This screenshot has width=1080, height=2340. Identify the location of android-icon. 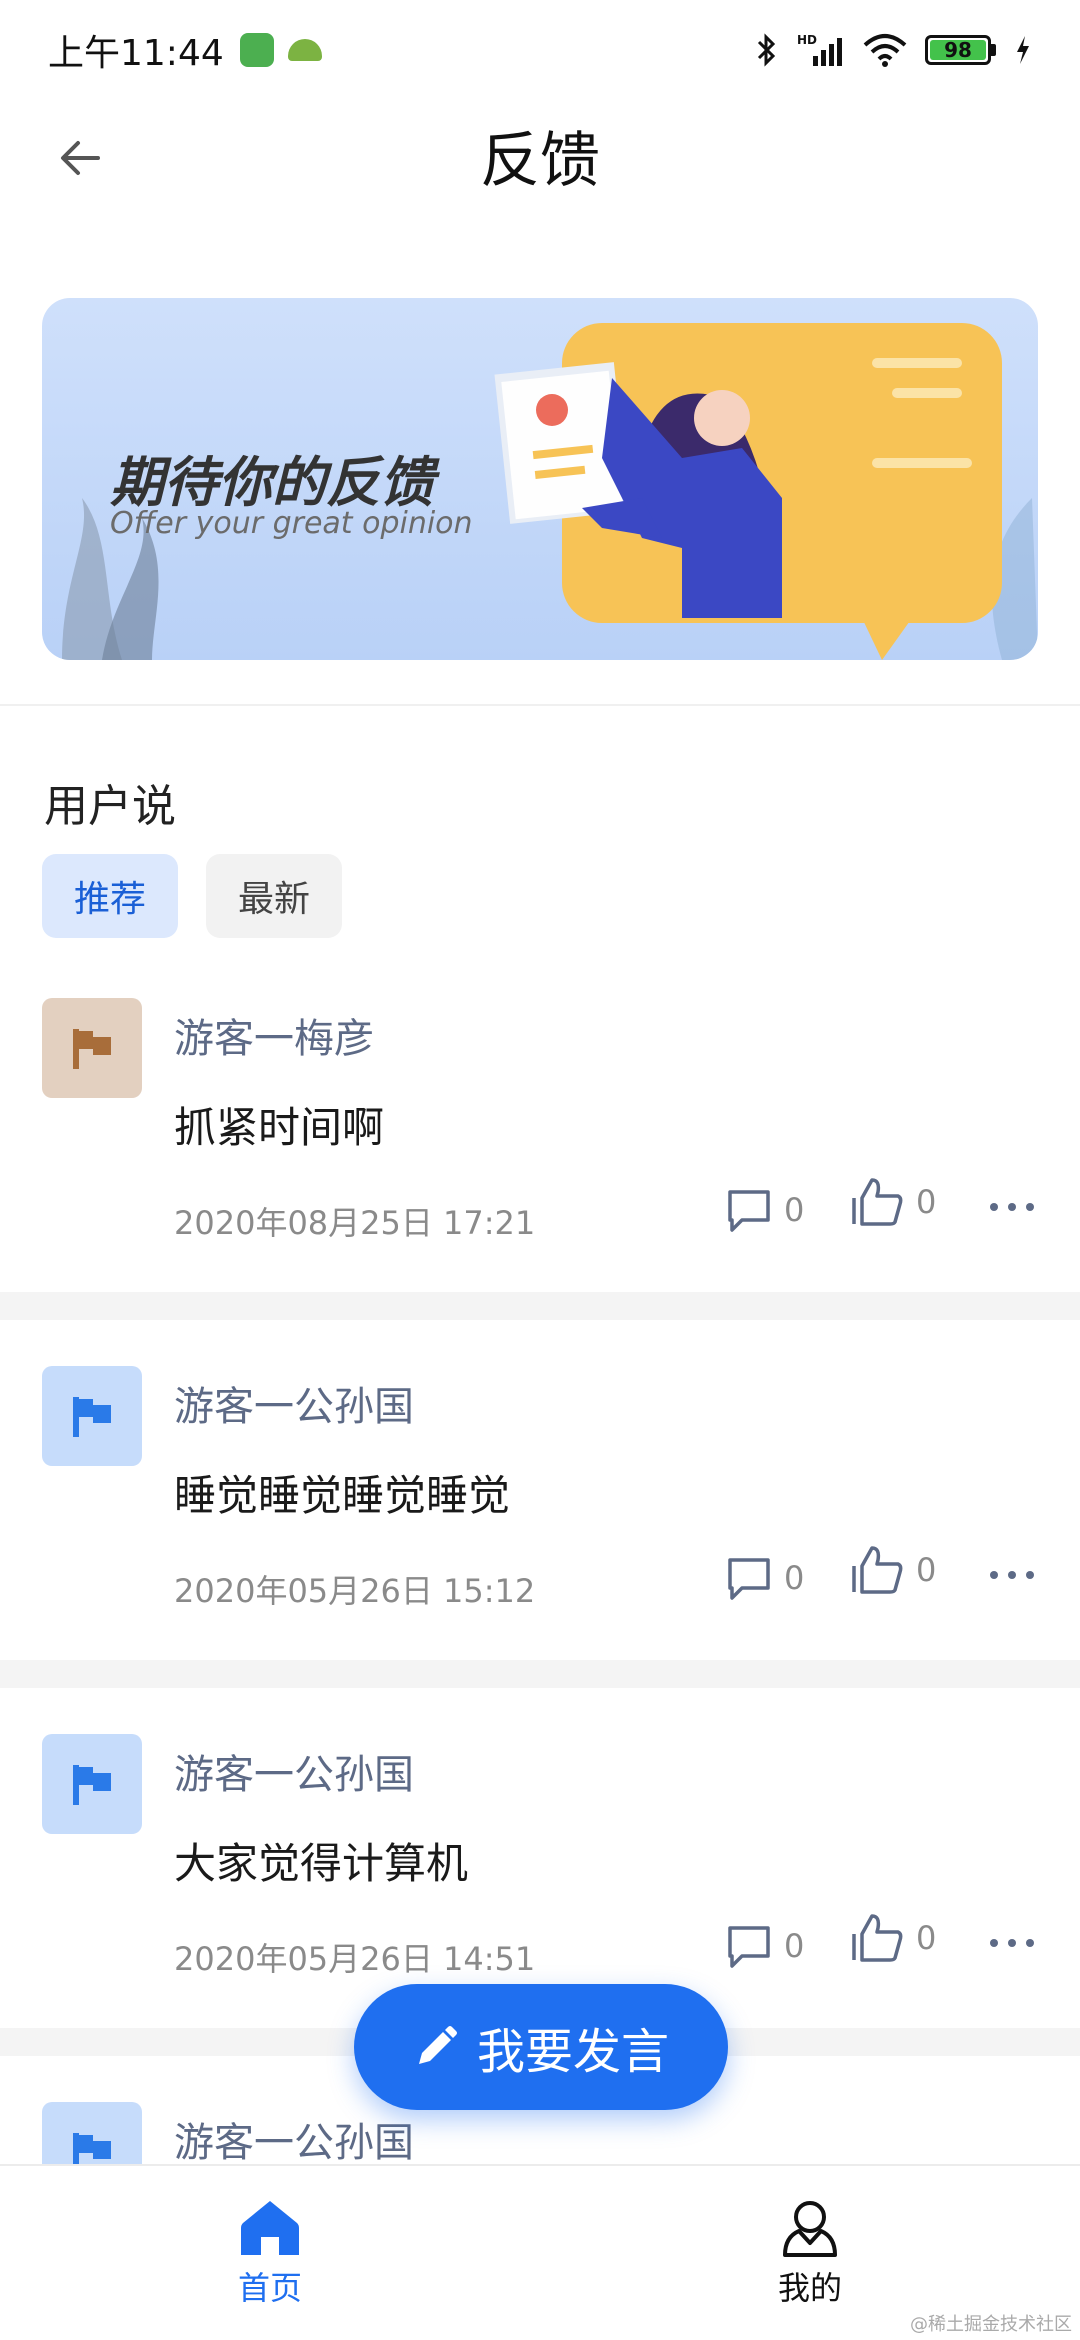
(304, 50).